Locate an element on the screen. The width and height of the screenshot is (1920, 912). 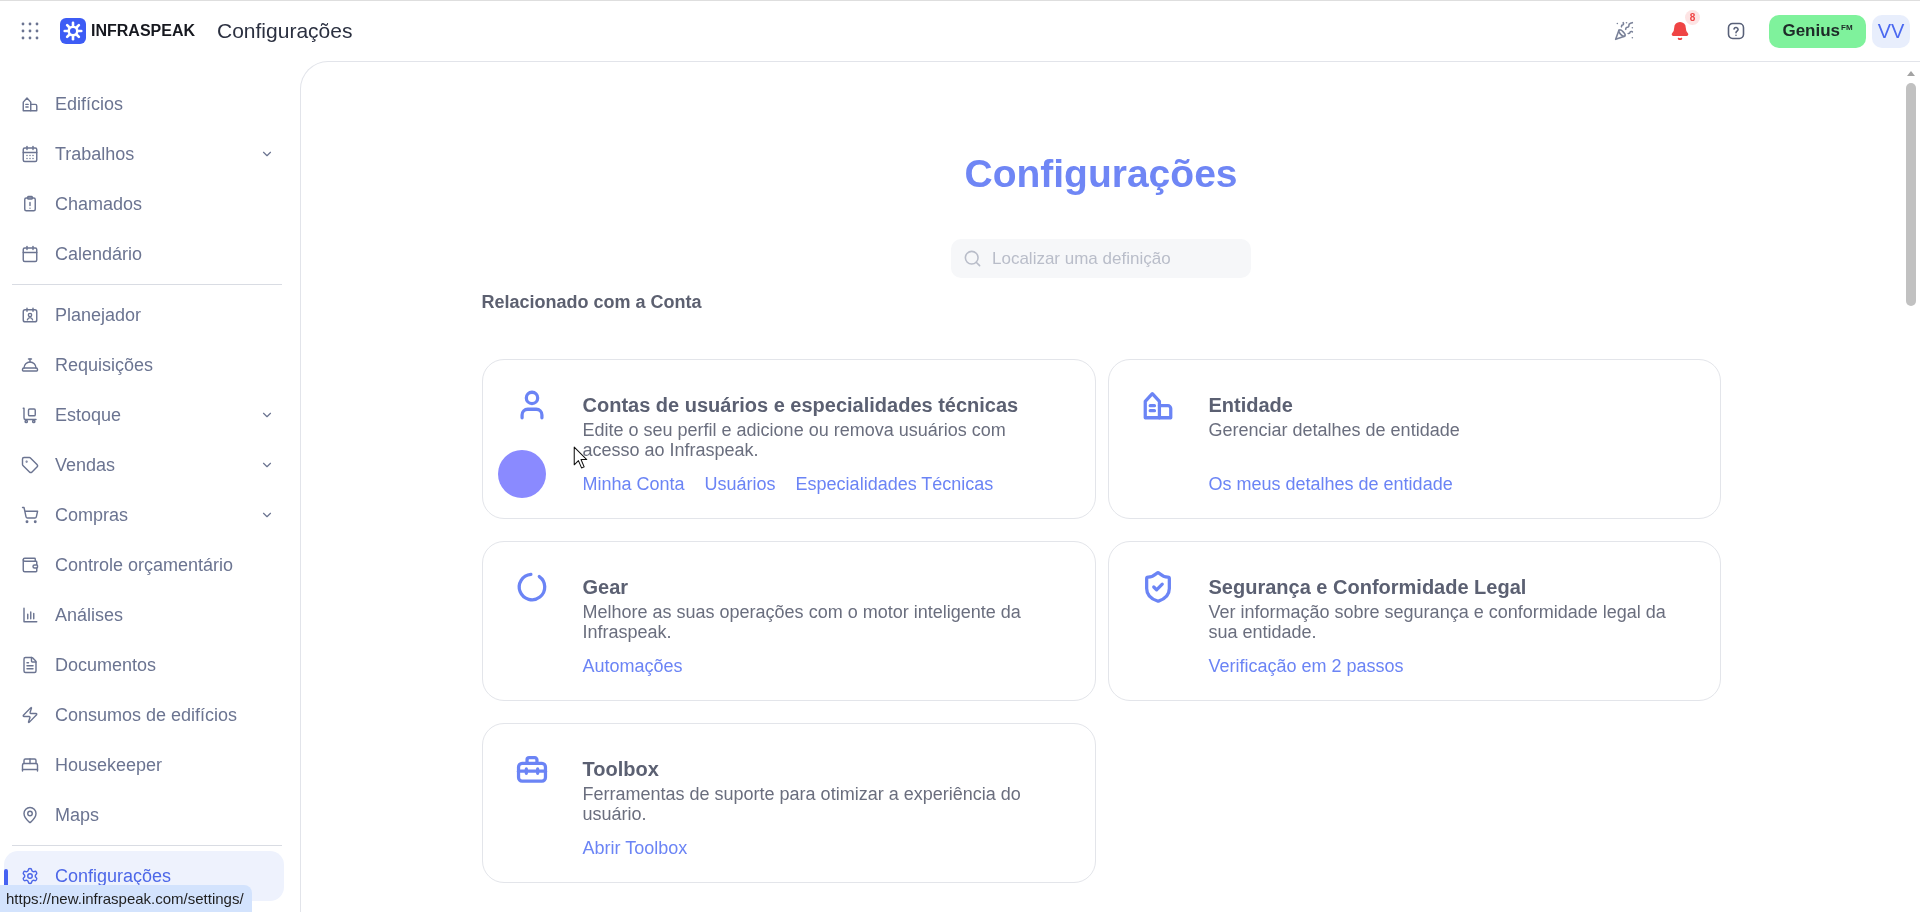
bar-chart-icon is located at coordinates (30, 615).